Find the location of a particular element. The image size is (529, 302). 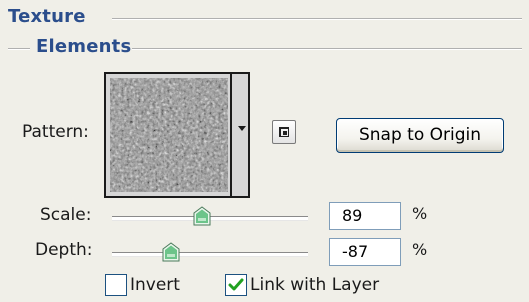

snap-to-origin-button: Snap to Origin is located at coordinates (420, 135).